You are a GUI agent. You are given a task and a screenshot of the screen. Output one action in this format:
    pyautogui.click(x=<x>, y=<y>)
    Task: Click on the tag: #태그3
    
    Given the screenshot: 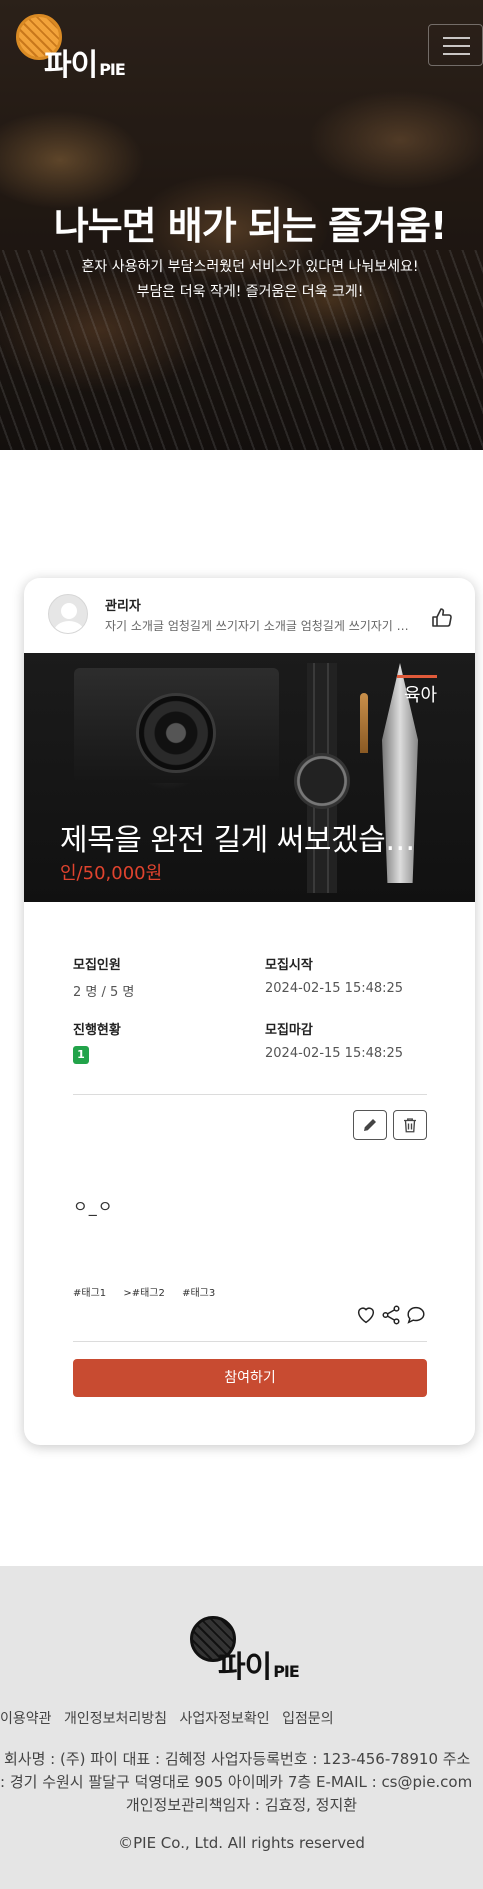 What is the action you would take?
    pyautogui.click(x=198, y=1293)
    